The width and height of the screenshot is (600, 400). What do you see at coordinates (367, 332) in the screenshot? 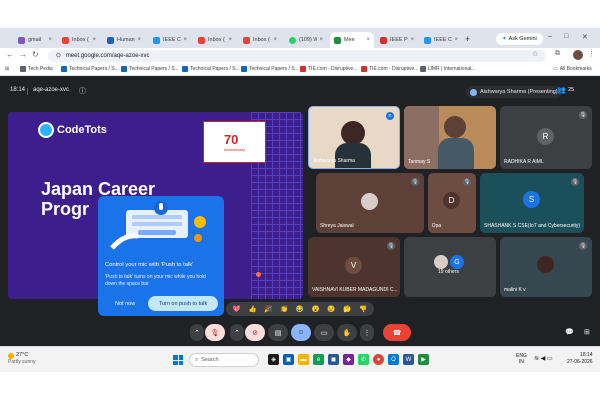
I see `more-options-icon: ⋮` at bounding box center [367, 332].